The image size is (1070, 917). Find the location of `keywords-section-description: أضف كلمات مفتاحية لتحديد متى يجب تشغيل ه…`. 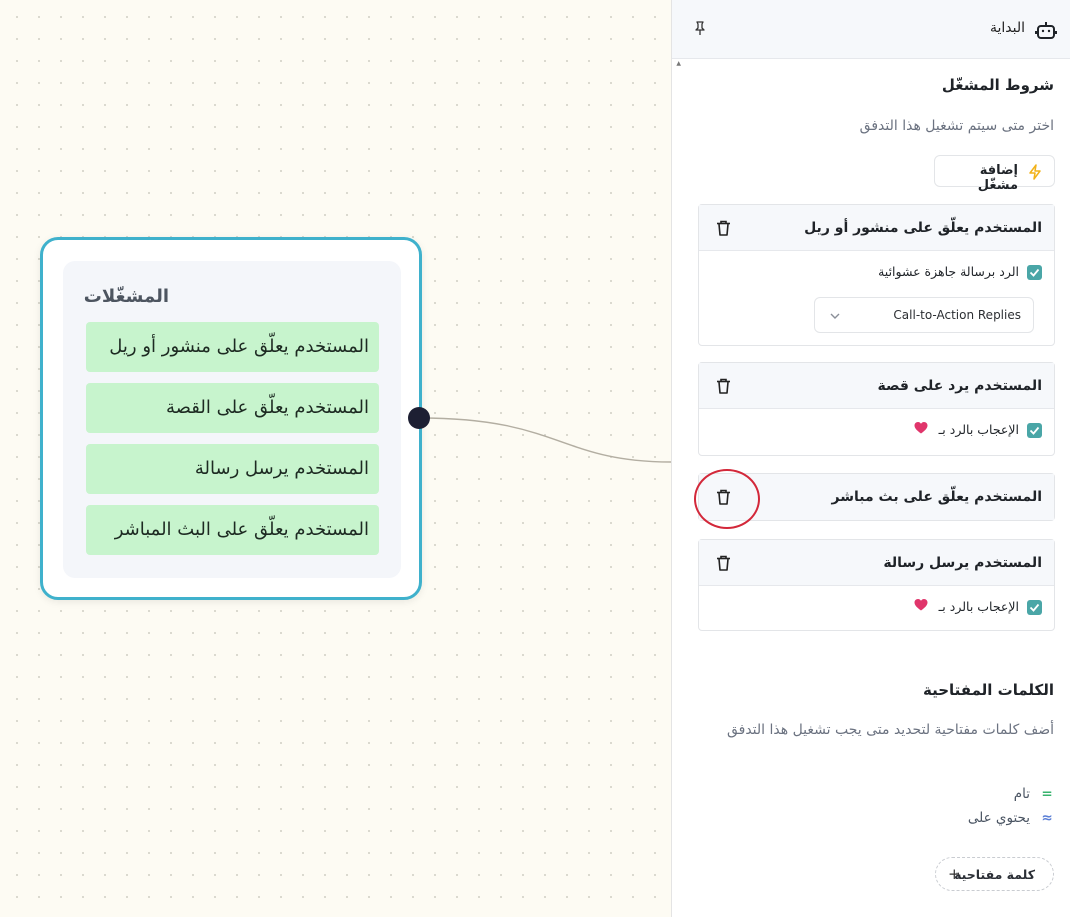

keywords-section-description: أضف كلمات مفتاحية لتحديد متى يجب تشغيل ه… is located at coordinates (890, 730).